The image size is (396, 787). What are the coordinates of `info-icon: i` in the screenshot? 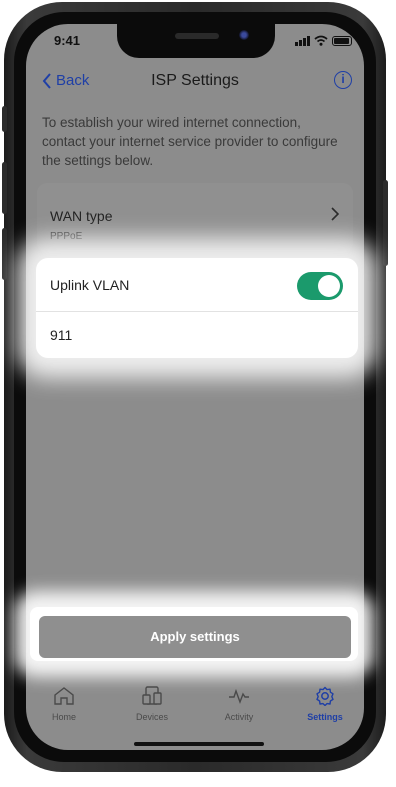 It's located at (343, 80).